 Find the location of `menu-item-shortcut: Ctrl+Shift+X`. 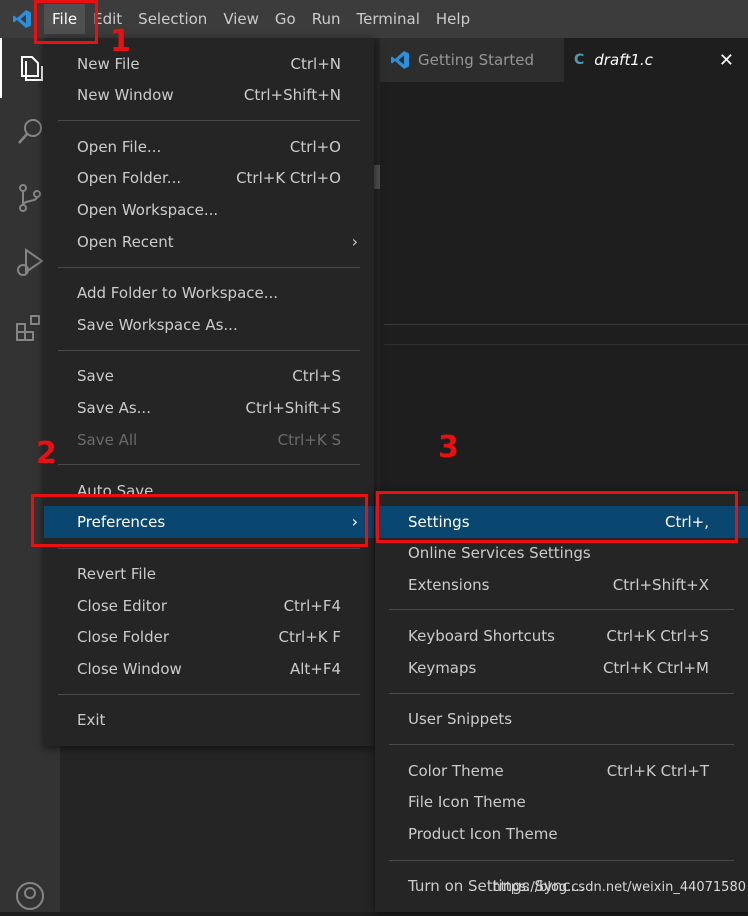

menu-item-shortcut: Ctrl+Shift+X is located at coordinates (660, 585).